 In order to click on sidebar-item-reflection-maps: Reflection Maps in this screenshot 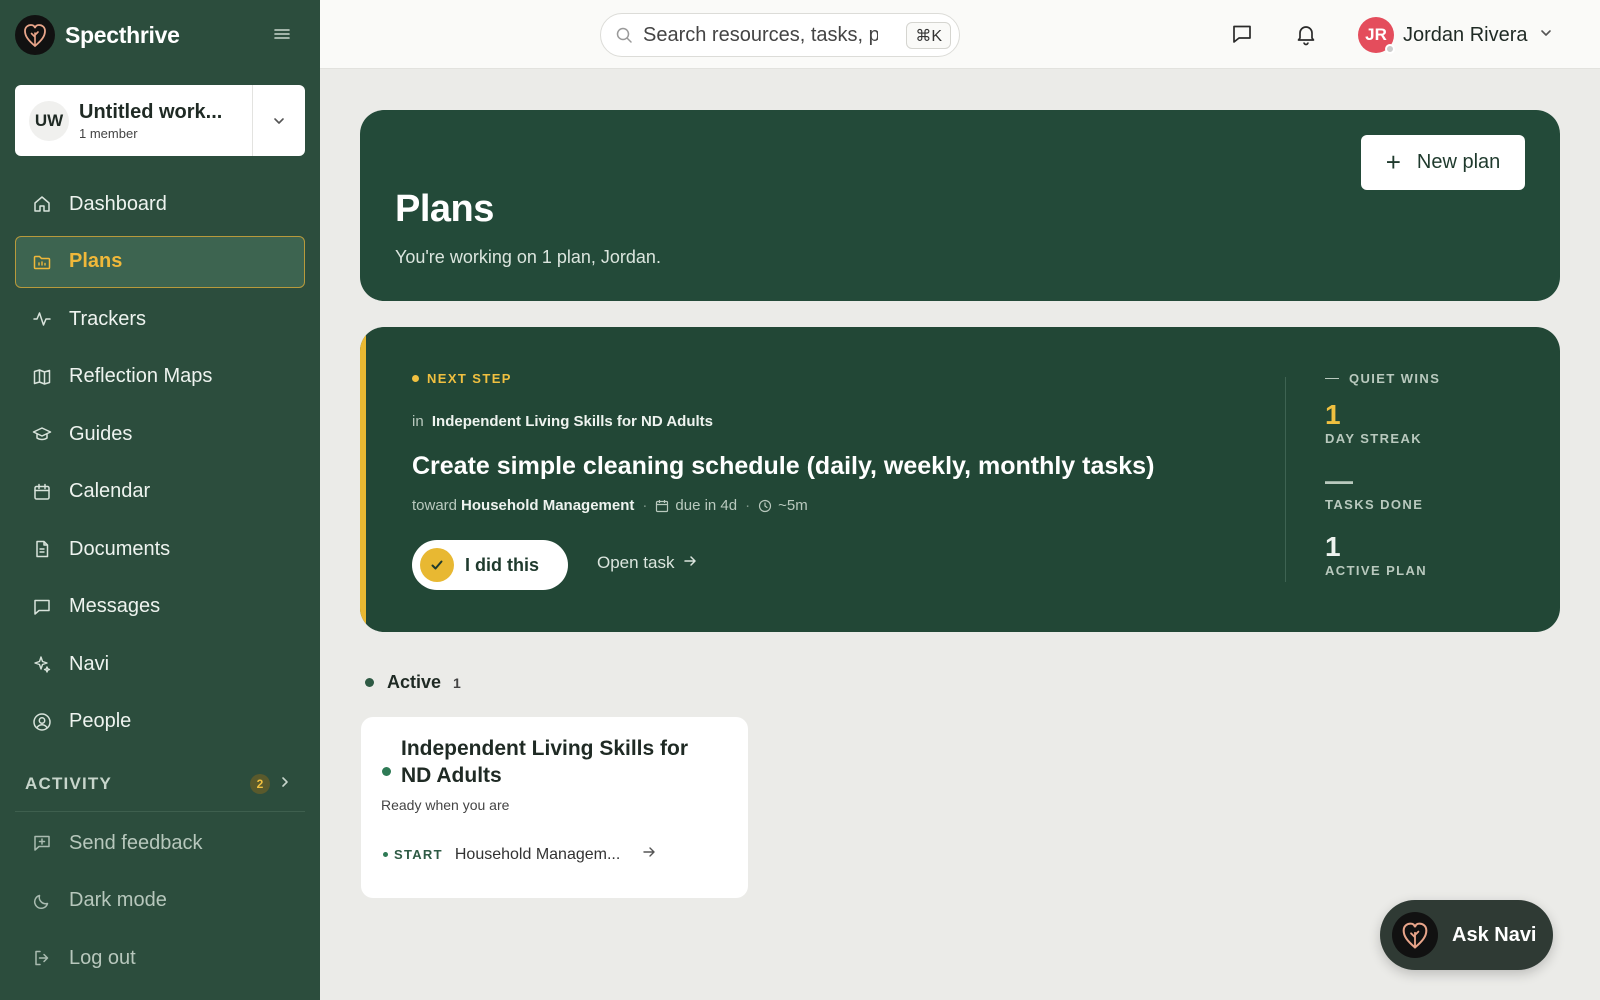, I will do `click(160, 377)`.